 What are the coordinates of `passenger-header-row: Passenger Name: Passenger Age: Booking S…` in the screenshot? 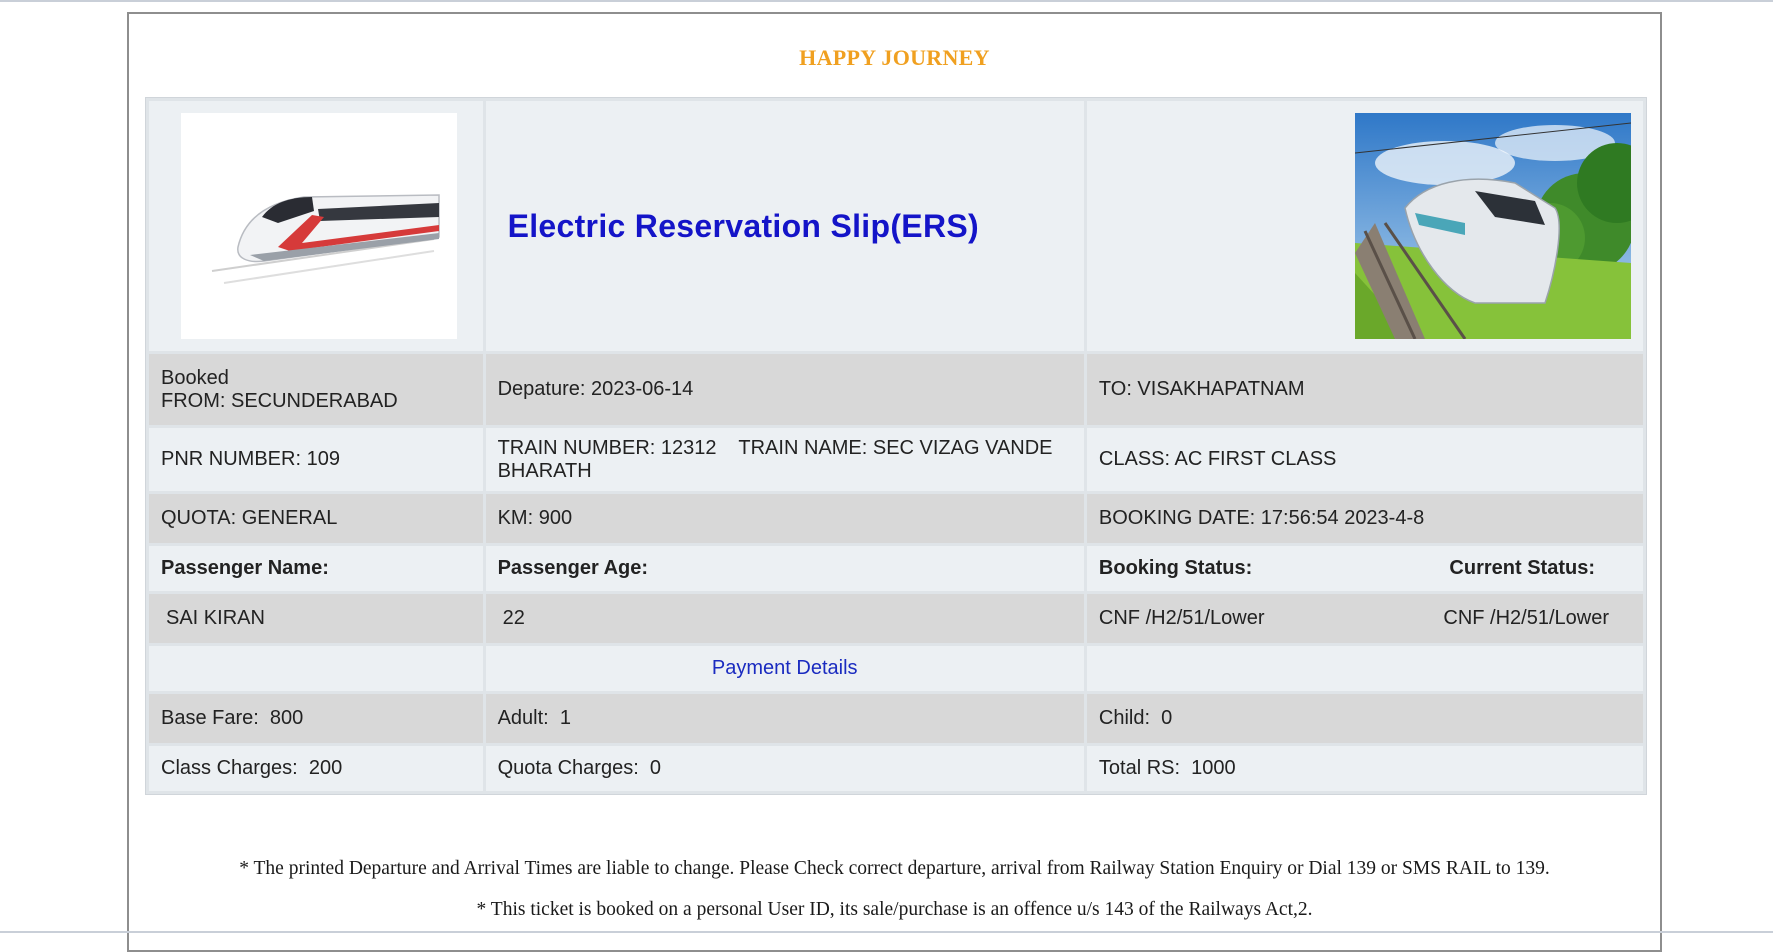 It's located at (896, 568).